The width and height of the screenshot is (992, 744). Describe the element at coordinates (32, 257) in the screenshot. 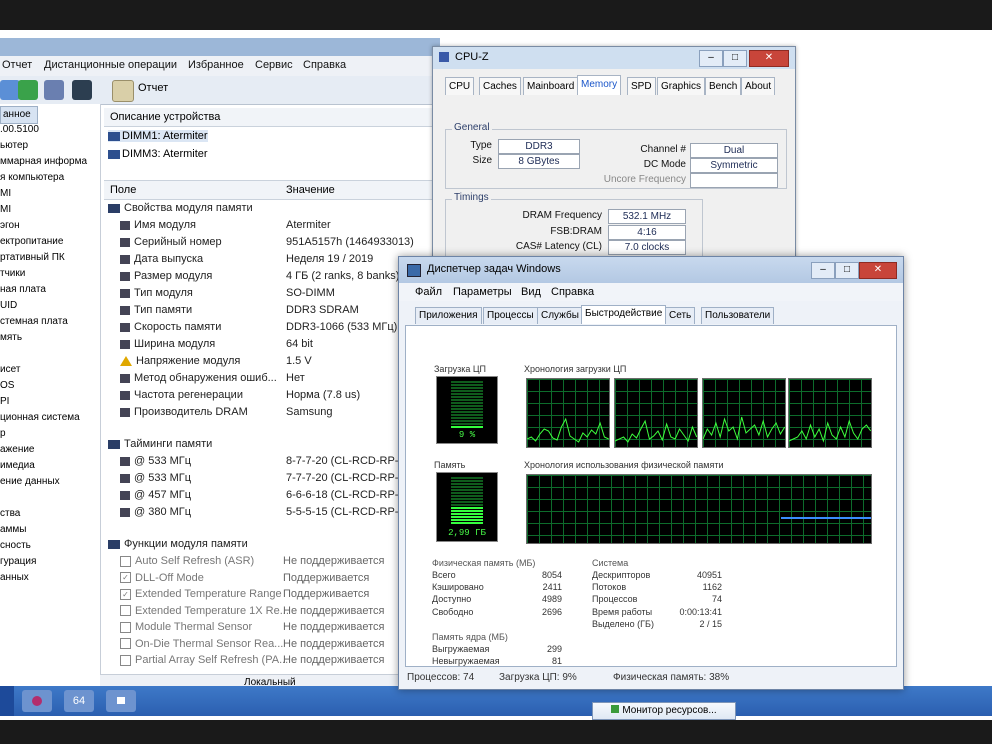

I see `sidebar-item: ртативный ПК` at that location.